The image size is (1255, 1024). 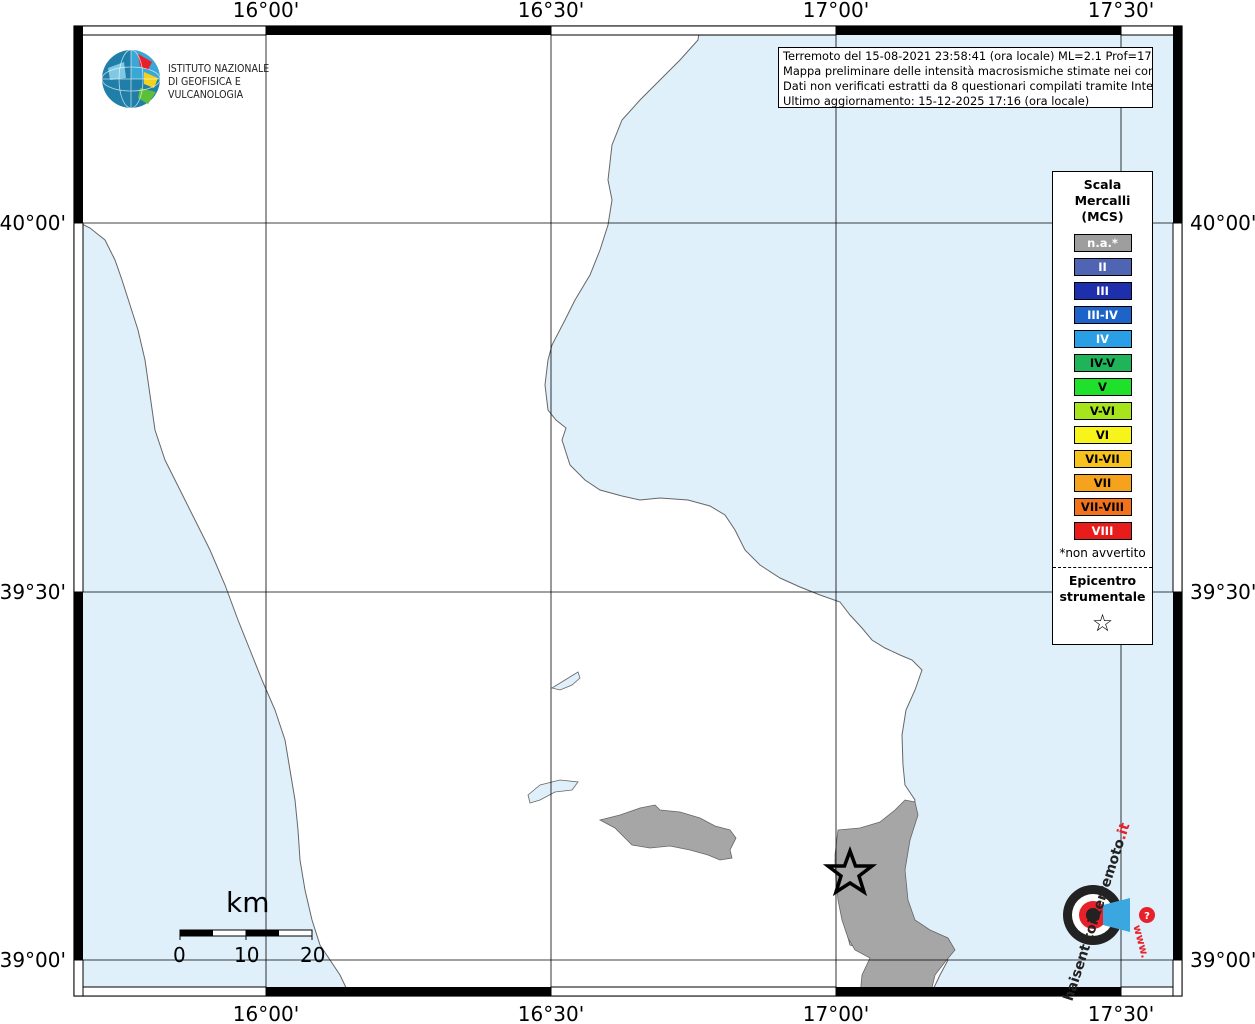 What do you see at coordinates (1121, 11) in the screenshot?
I see `lon-tick-top-4: 17°30'` at bounding box center [1121, 11].